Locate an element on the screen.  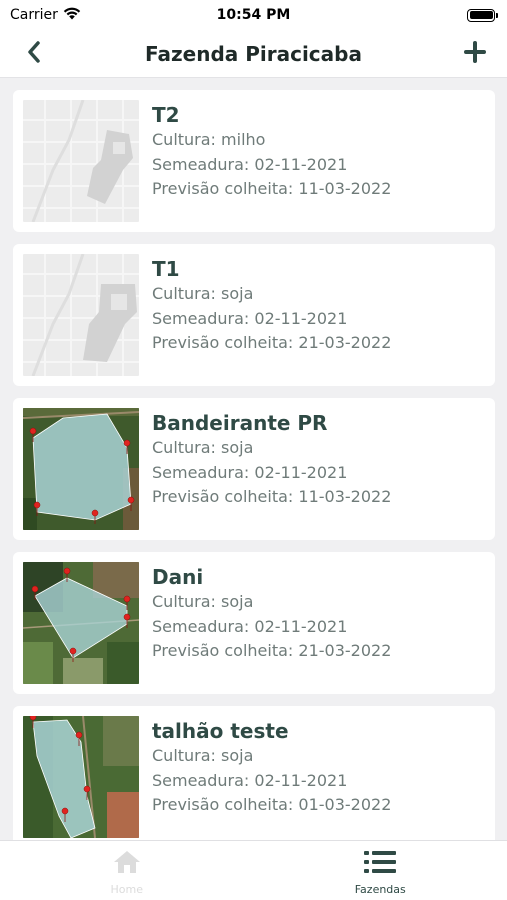
tab-fazendas-label: Fazendas is located at coordinates (380, 889).